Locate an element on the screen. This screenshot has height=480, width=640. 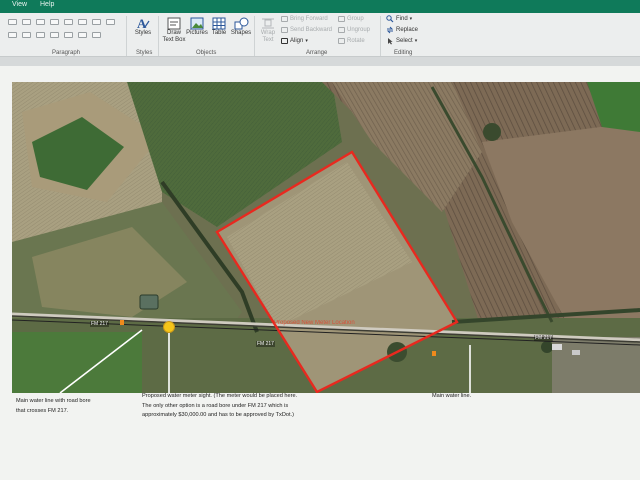
group-label-arrange: Arrange is located at coordinates (317, 53).